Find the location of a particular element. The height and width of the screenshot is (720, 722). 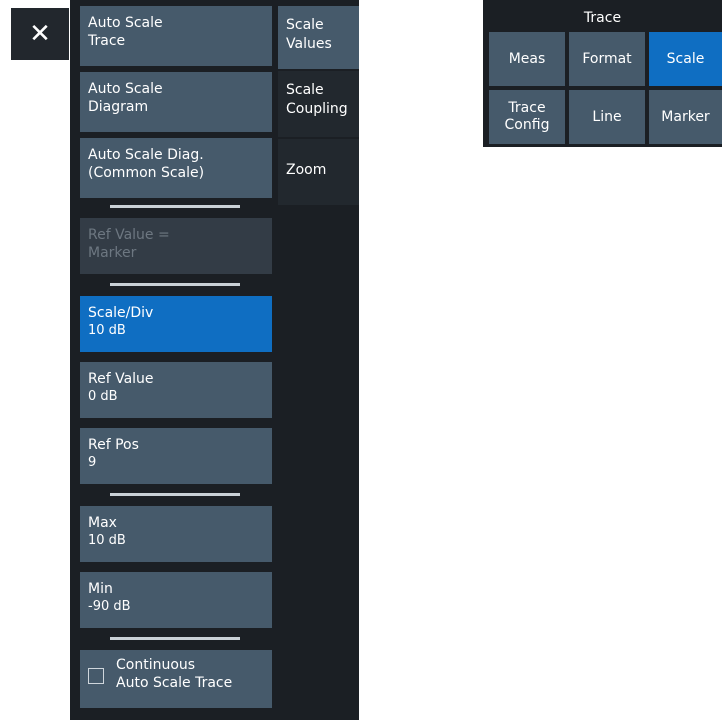

max-label: Max is located at coordinates (102, 523).